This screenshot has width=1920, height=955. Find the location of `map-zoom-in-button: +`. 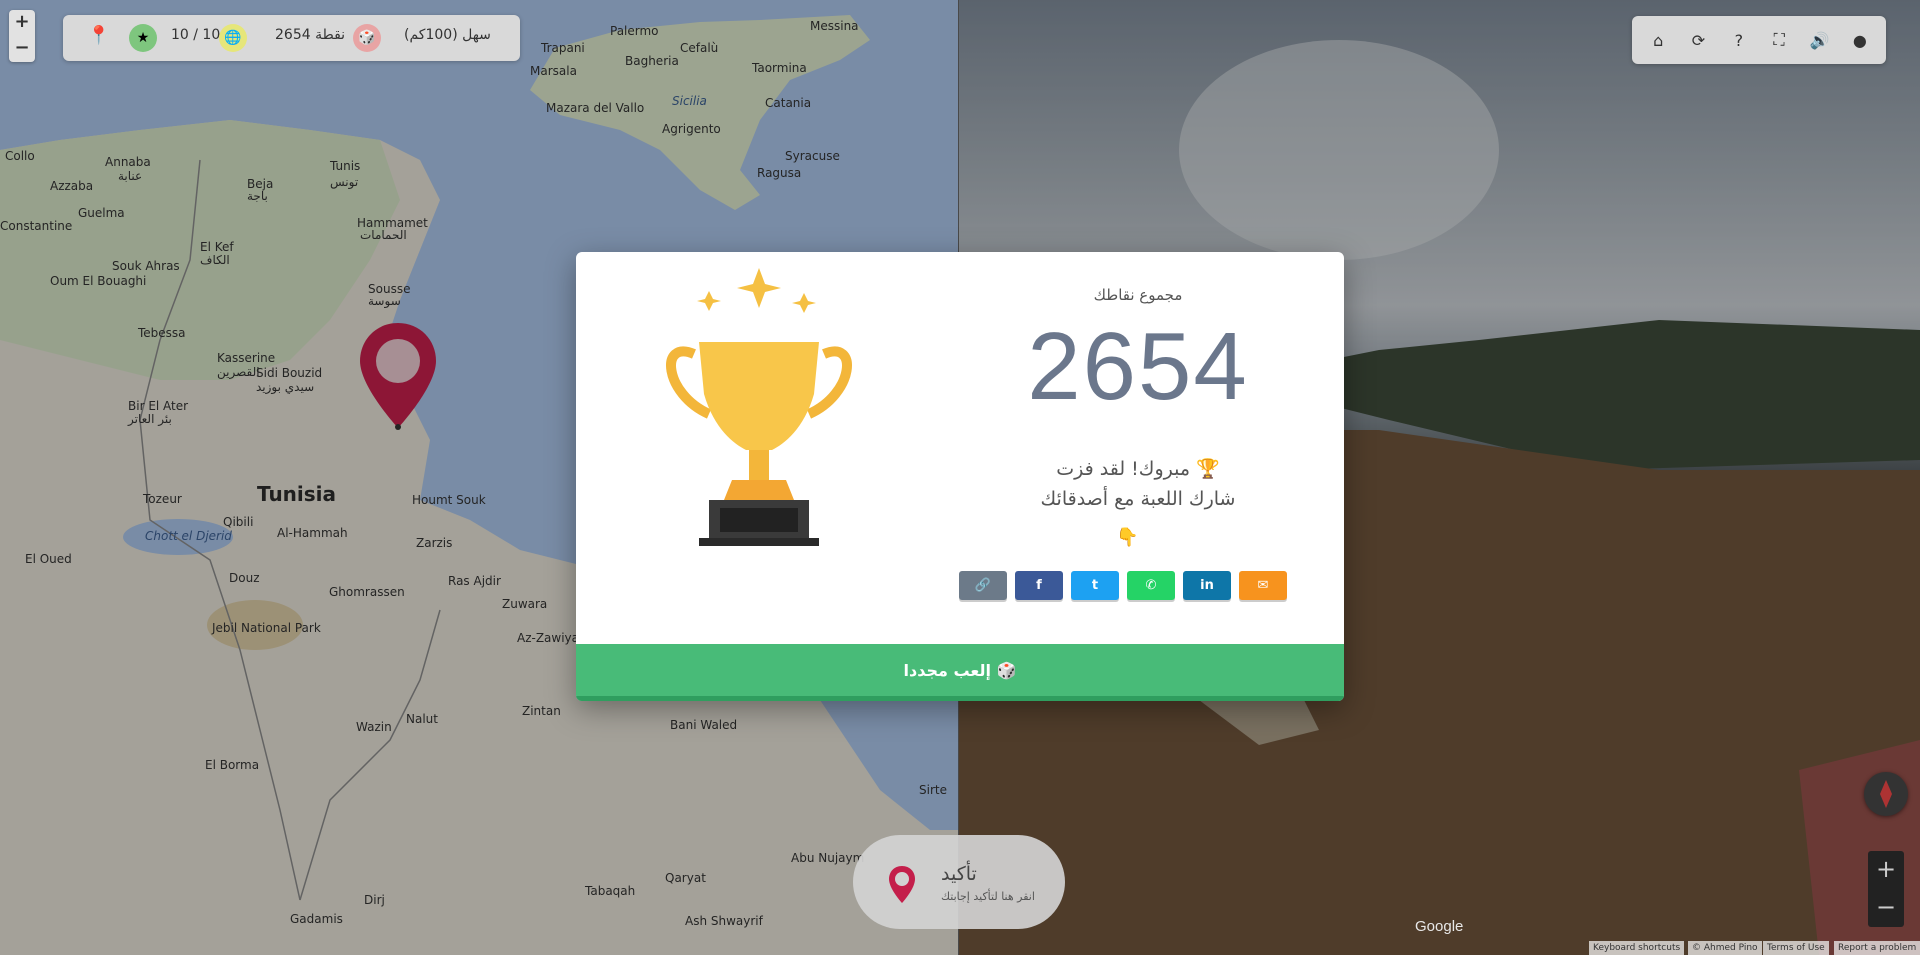

map-zoom-in-button: + is located at coordinates (22, 23).